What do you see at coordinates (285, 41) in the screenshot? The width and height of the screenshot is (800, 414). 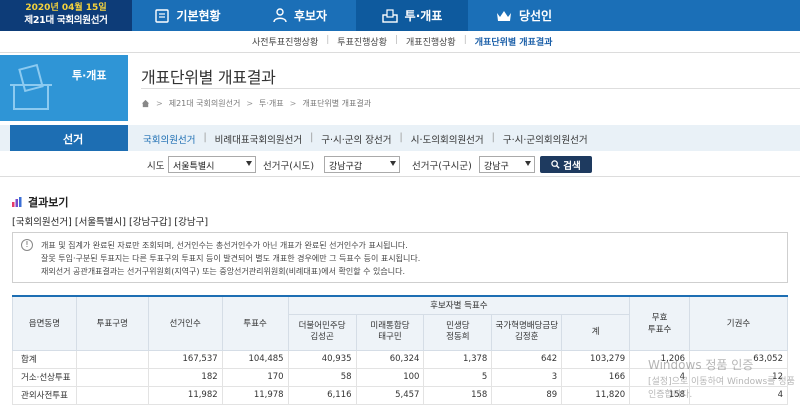 I see `subnav-early-voting: 사전투표진행상황` at bounding box center [285, 41].